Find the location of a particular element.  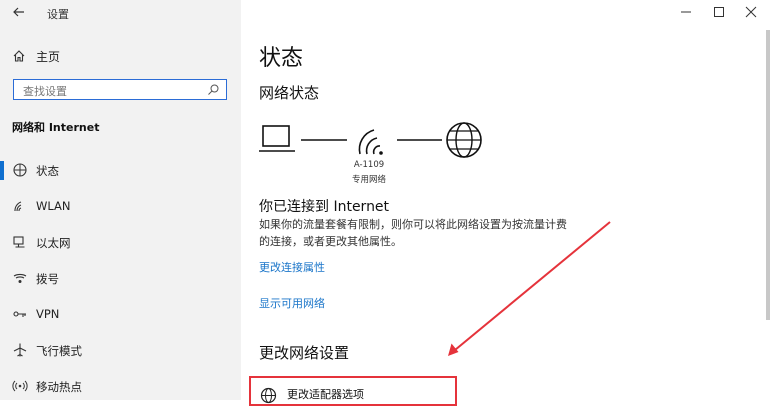

annotation-arrow is located at coordinates (529, 288).